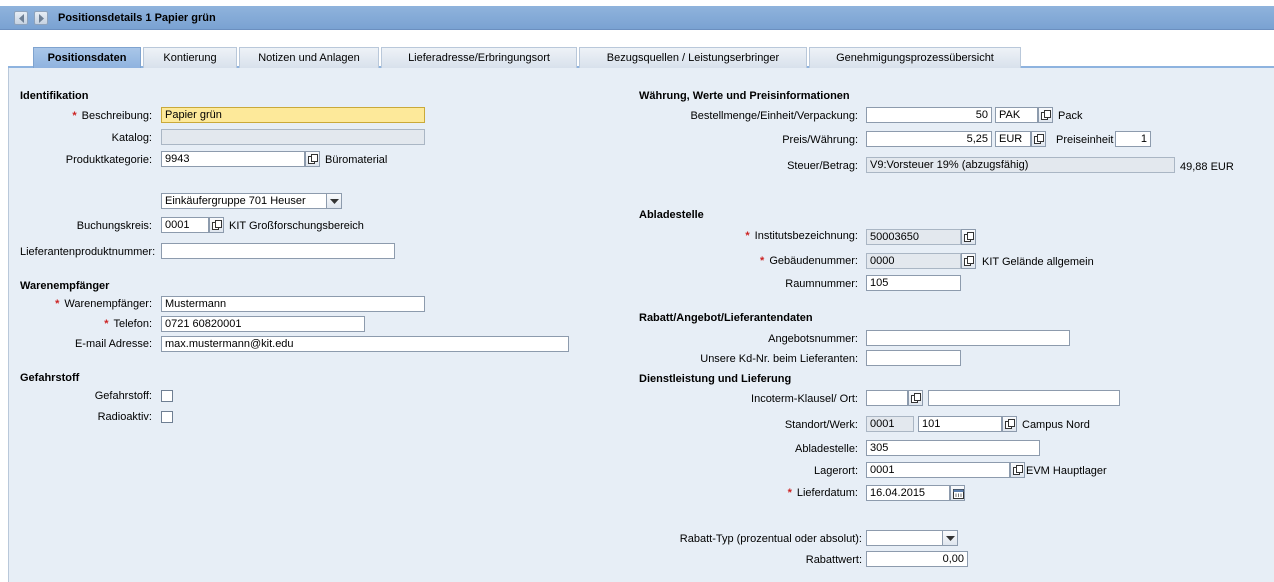  Describe the element at coordinates (913, 237) in the screenshot. I see `institut-field: 50003650` at that location.